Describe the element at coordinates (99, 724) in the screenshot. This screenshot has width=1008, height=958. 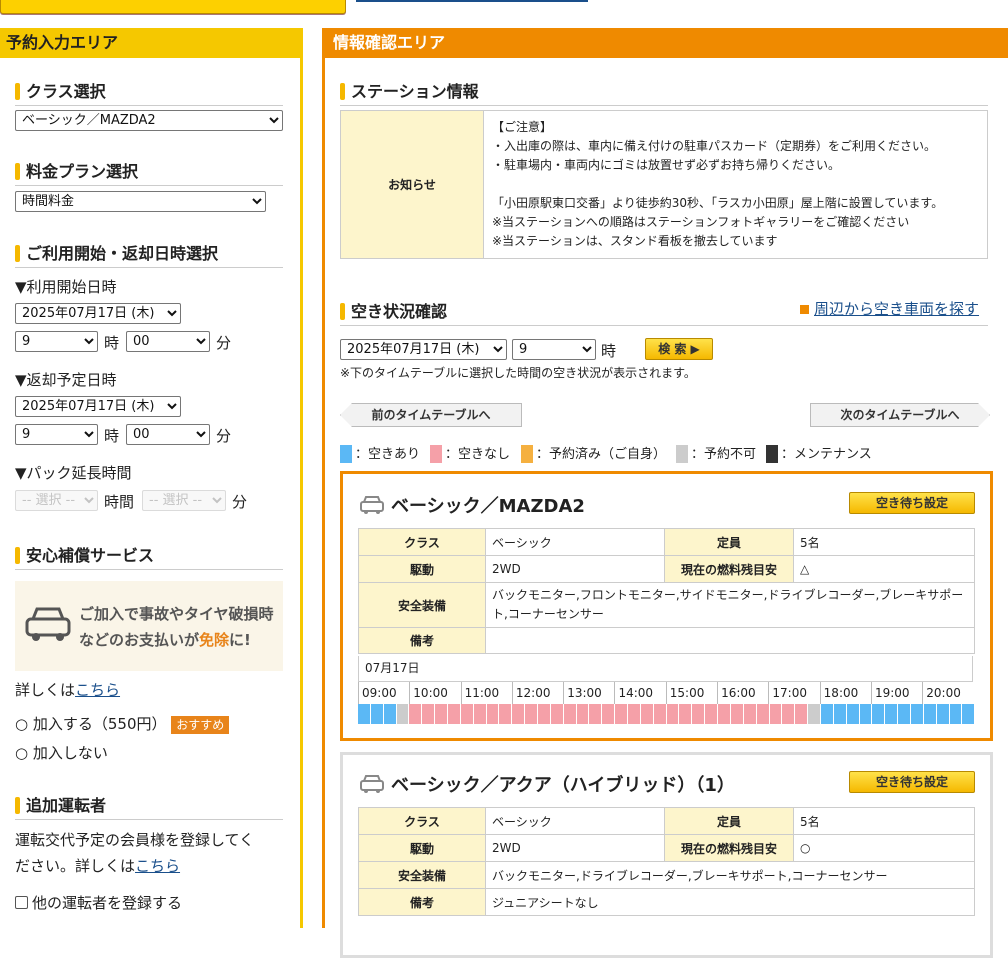
I see `join-option-label: 加入する（550円）` at that location.